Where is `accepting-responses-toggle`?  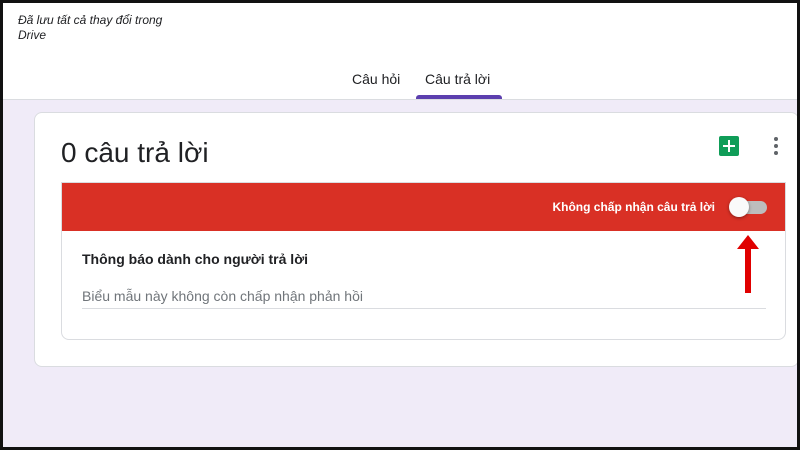 accepting-responses-toggle is located at coordinates (749, 207).